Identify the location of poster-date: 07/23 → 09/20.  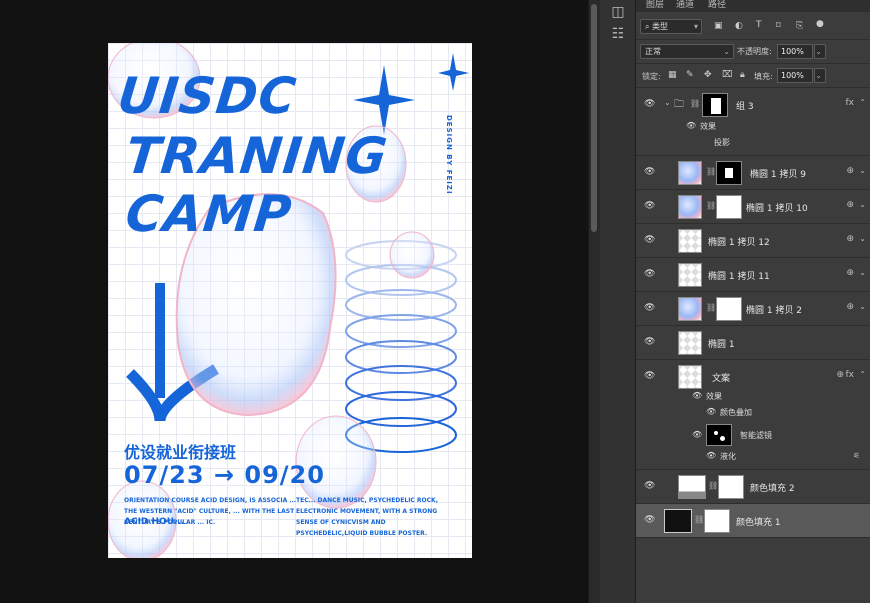
(224, 475).